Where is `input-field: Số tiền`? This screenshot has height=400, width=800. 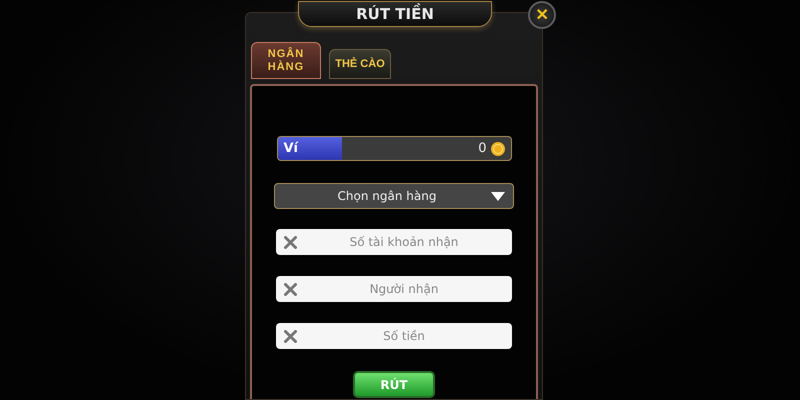 input-field: Số tiền is located at coordinates (394, 336).